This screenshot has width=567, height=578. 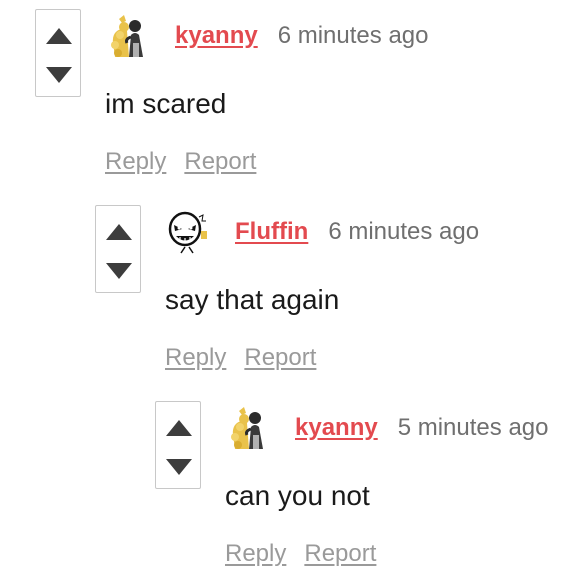 What do you see at coordinates (297, 495) in the screenshot?
I see `comment-text: can you not` at bounding box center [297, 495].